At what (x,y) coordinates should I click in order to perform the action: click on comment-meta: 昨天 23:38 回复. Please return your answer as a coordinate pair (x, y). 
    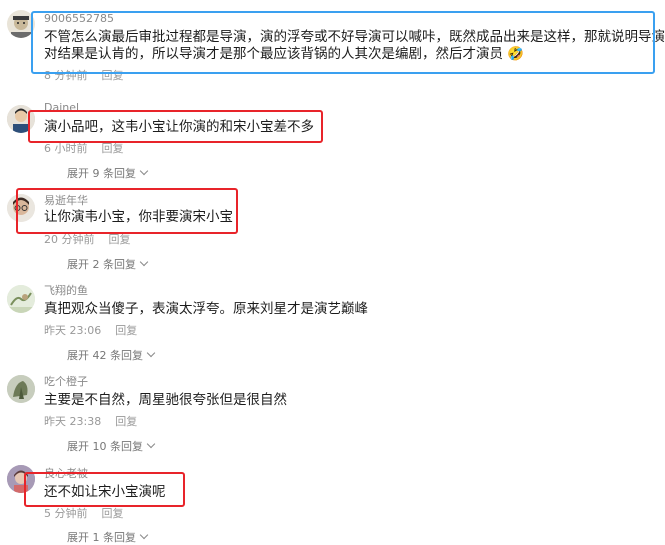
    Looking at the image, I should click on (90, 421).